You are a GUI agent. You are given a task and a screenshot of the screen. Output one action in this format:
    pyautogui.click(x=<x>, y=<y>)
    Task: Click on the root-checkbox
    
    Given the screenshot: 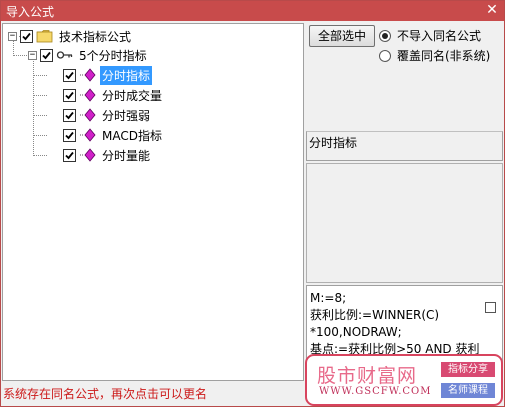 What is the action you would take?
    pyautogui.click(x=26, y=36)
    